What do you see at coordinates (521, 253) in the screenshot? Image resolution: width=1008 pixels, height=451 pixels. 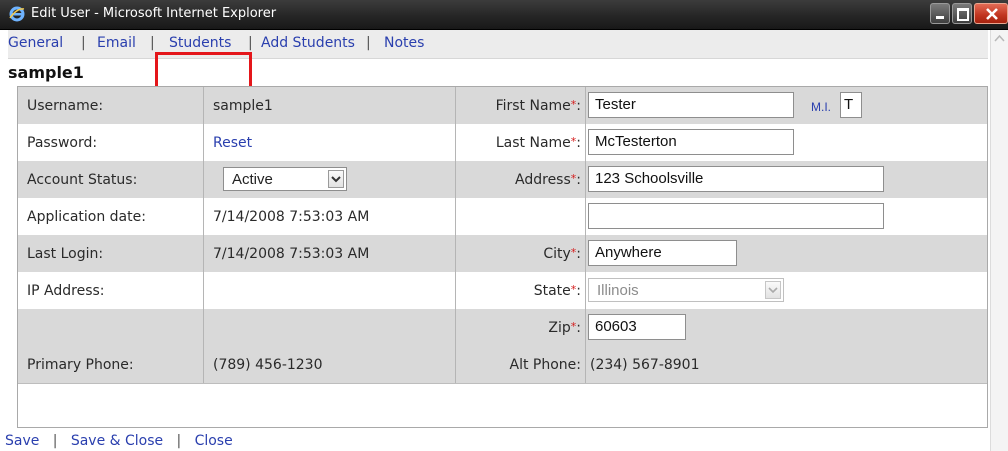 I see `label-cell: City*:` at bounding box center [521, 253].